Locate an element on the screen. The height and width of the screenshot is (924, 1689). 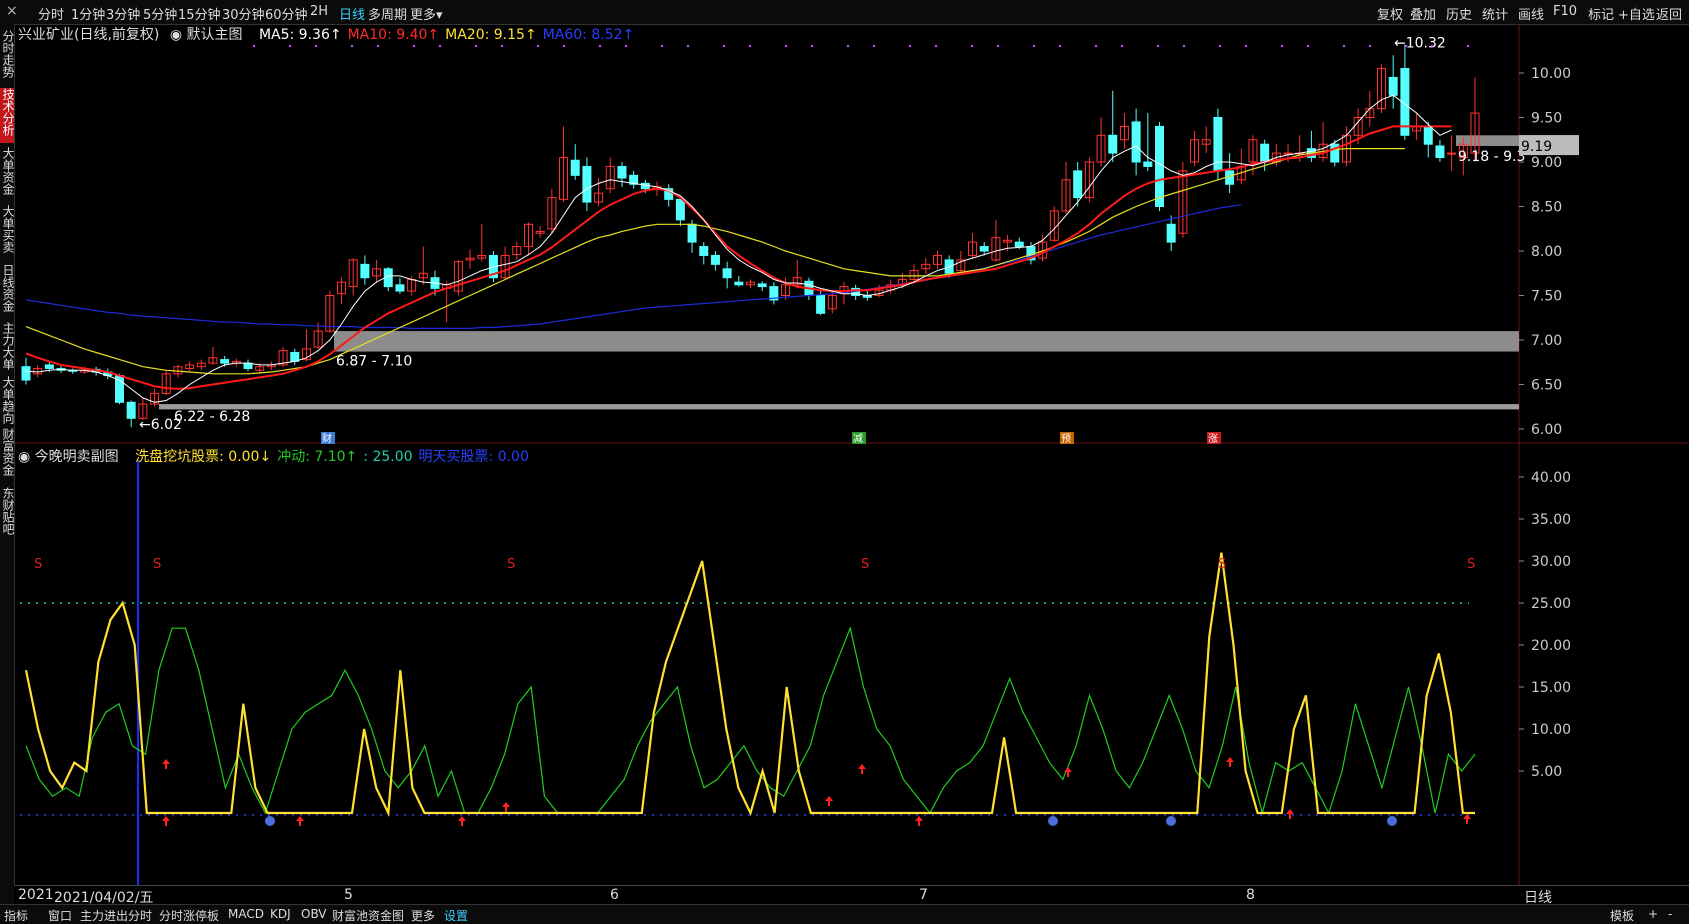
toolbar-action-5: F10 is located at coordinates (1565, 11).